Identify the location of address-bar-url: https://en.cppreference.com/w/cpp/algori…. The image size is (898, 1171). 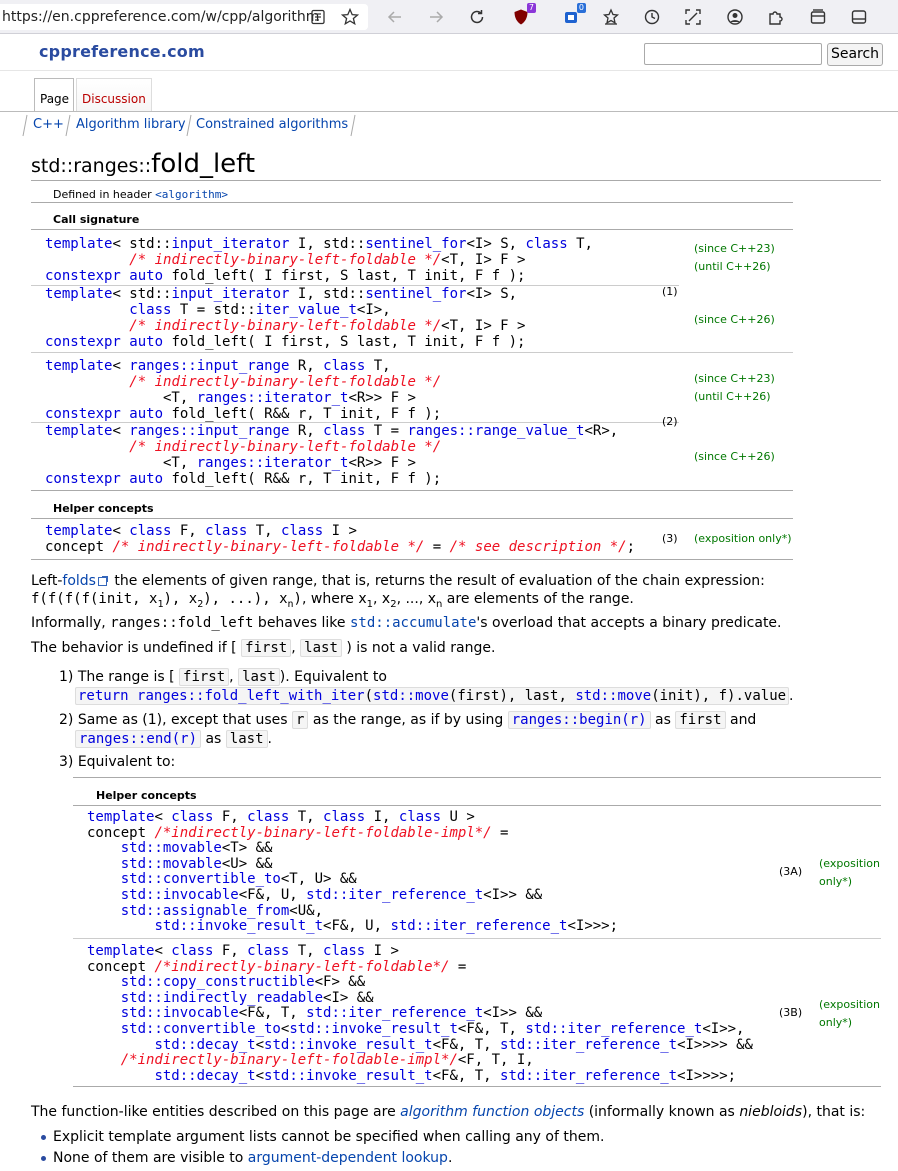
(161, 17).